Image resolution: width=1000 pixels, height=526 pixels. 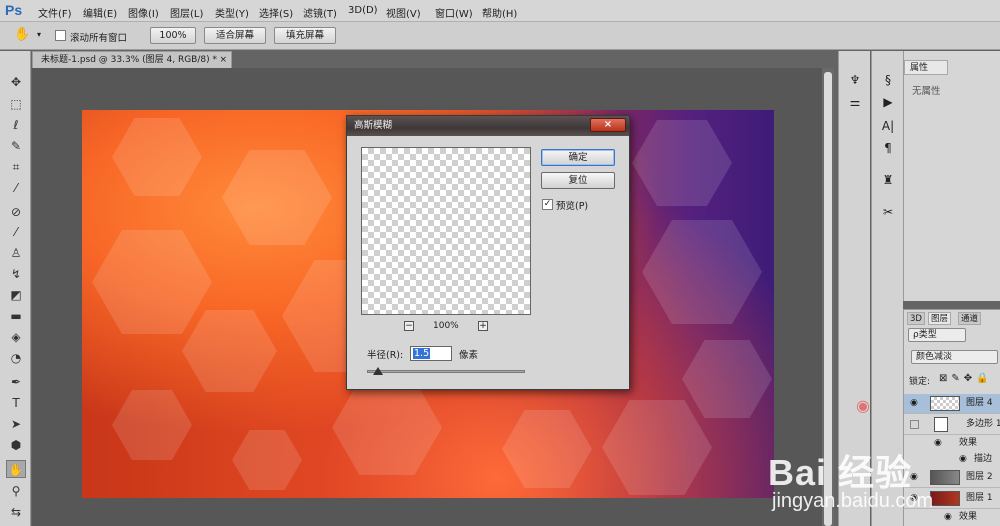 What do you see at coordinates (143, 12) in the screenshot?
I see `menu-image: 图像(I)` at bounding box center [143, 12].